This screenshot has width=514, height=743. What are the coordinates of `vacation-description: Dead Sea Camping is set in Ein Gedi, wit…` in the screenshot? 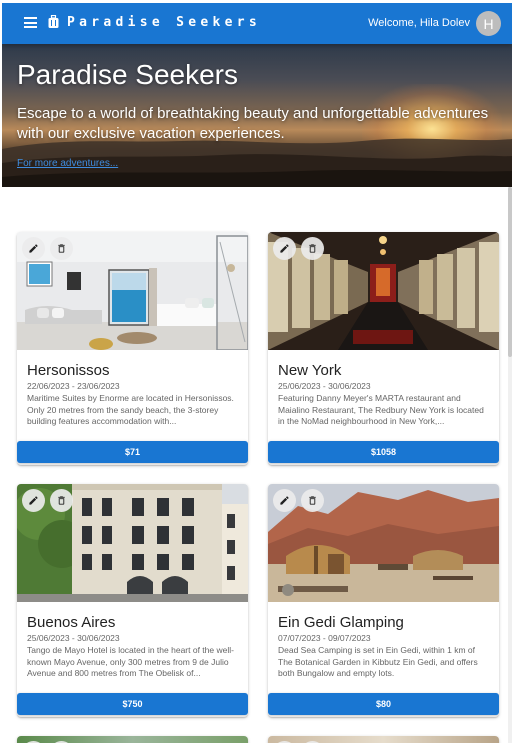 It's located at (378, 661).